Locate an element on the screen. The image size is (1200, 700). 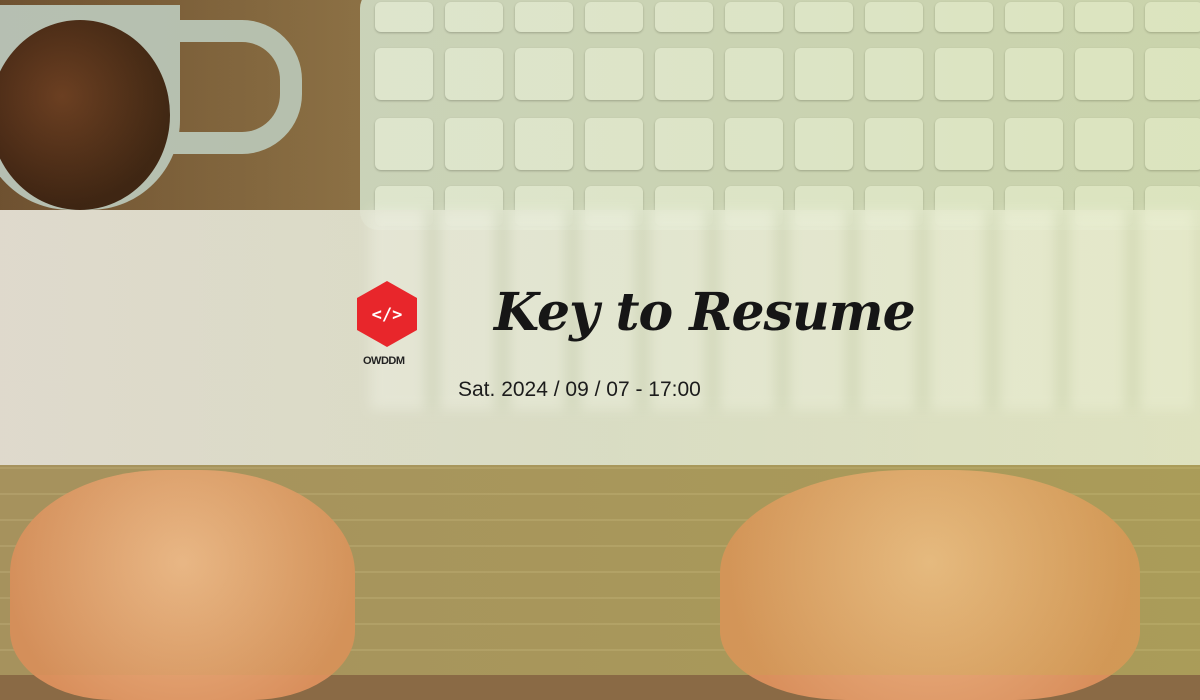
event-title: Key to Resume is located at coordinates (705, 312).